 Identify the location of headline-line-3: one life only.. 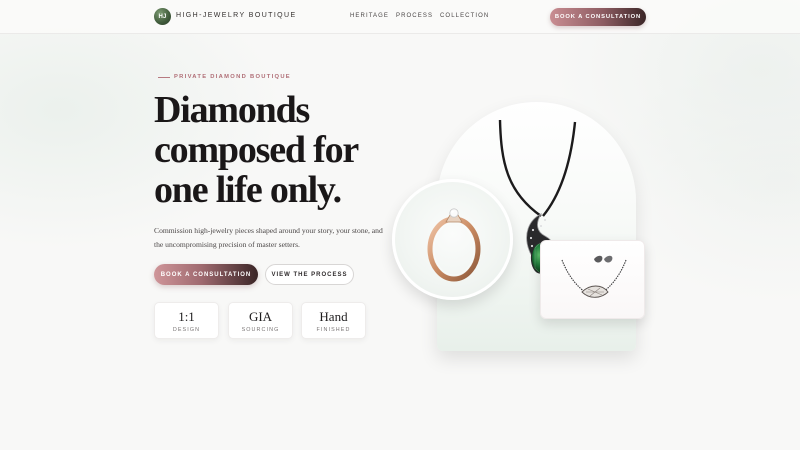
(248, 190).